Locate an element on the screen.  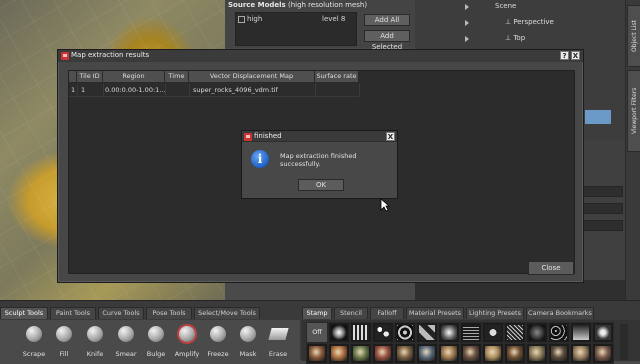
mudbox-app-icon is located at coordinates (248, 137).